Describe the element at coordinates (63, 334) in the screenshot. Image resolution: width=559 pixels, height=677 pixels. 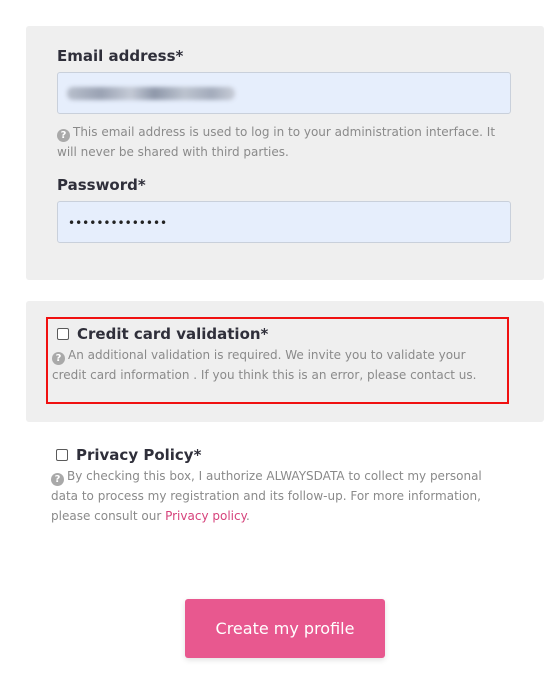
I see `credit-card-checkbox` at that location.